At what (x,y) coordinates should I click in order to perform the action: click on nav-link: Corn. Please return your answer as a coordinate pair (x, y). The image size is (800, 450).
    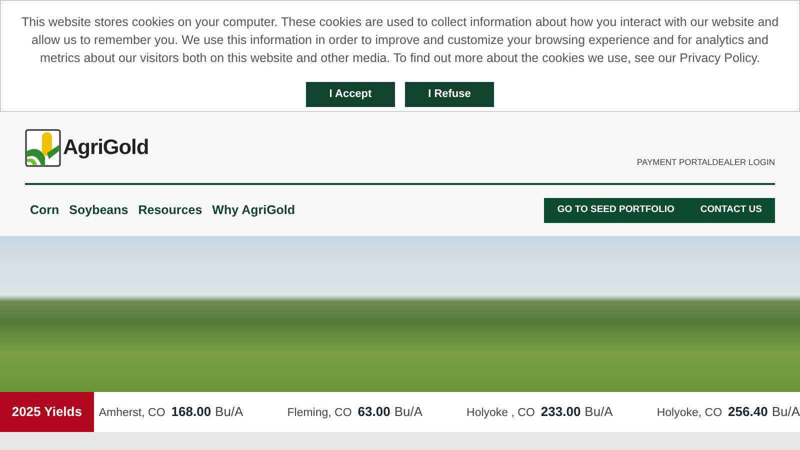
    Looking at the image, I should click on (45, 210).